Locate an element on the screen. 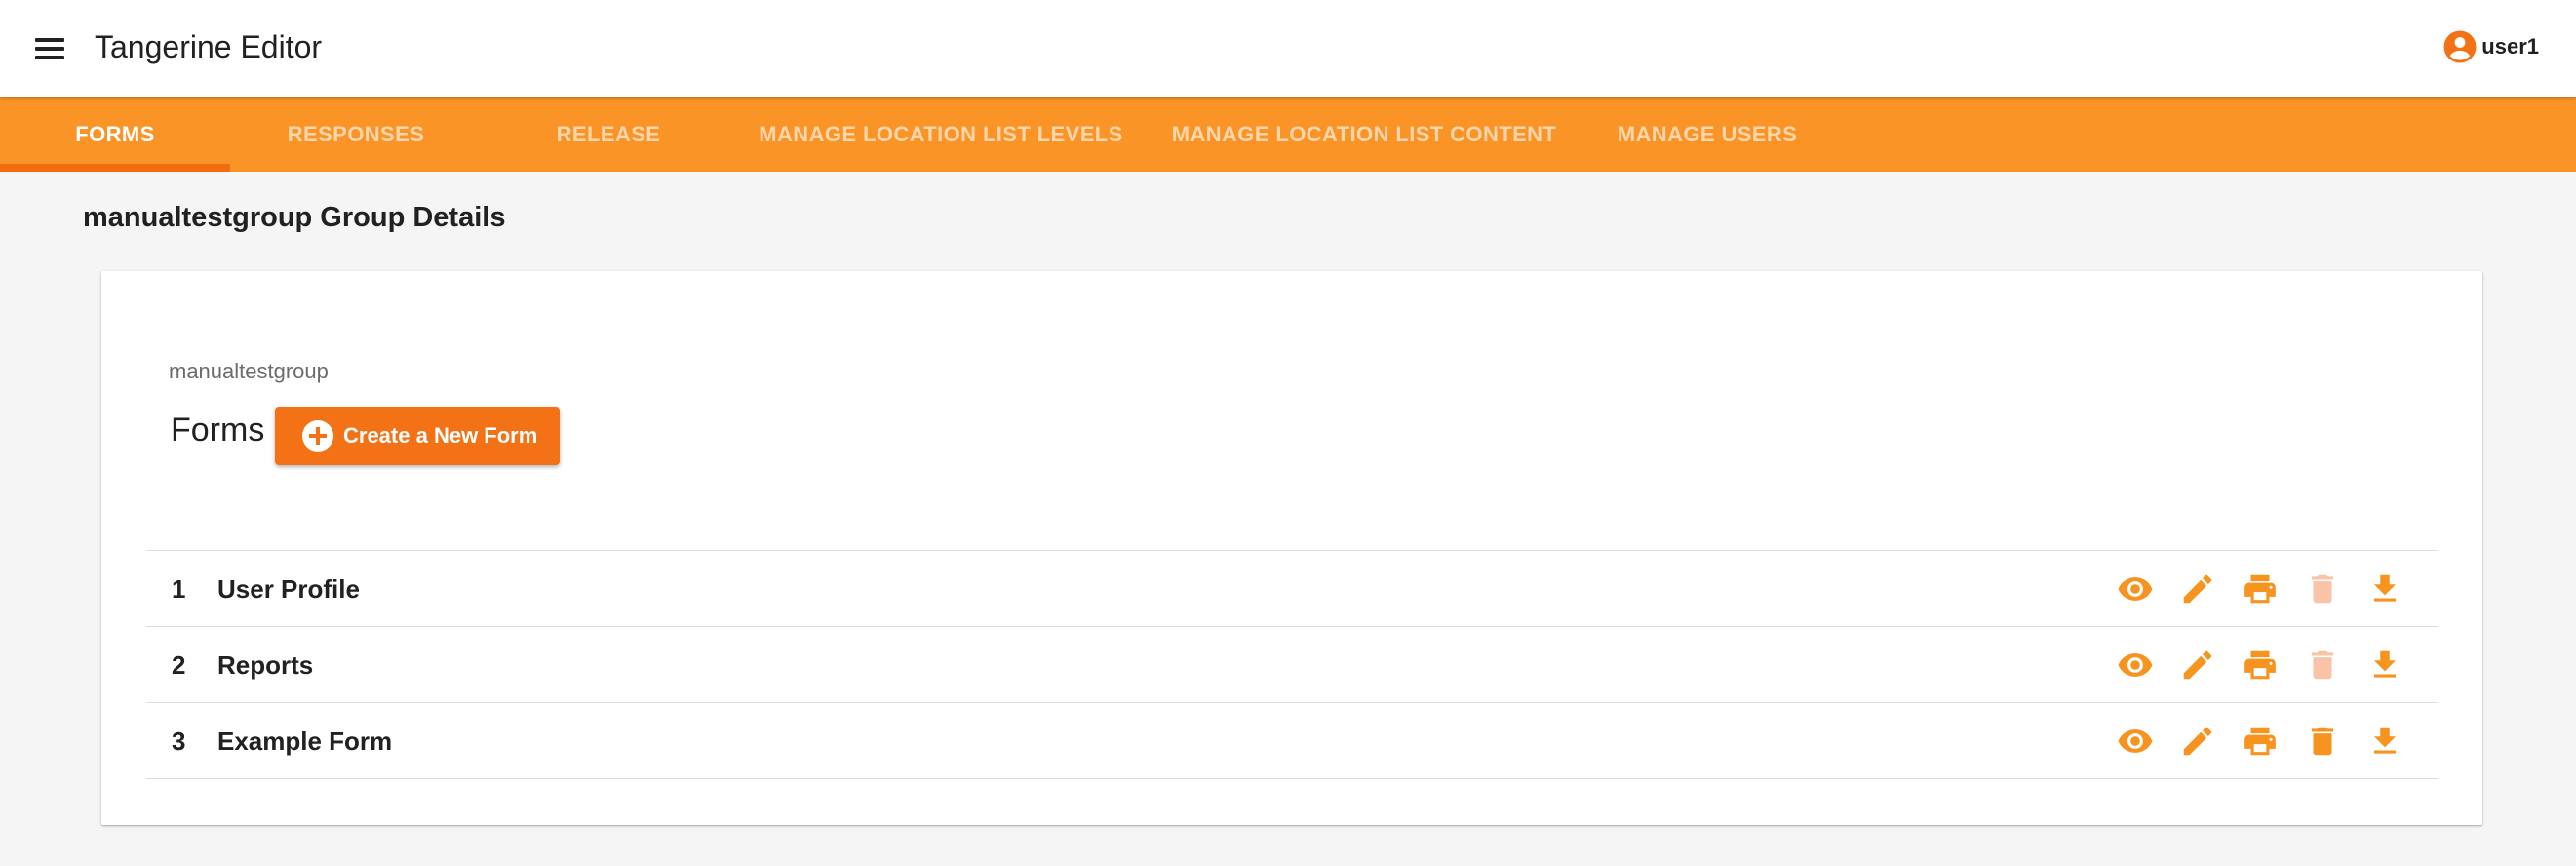 The height and width of the screenshot is (866, 2576). form-number: 2 is located at coordinates (179, 665).